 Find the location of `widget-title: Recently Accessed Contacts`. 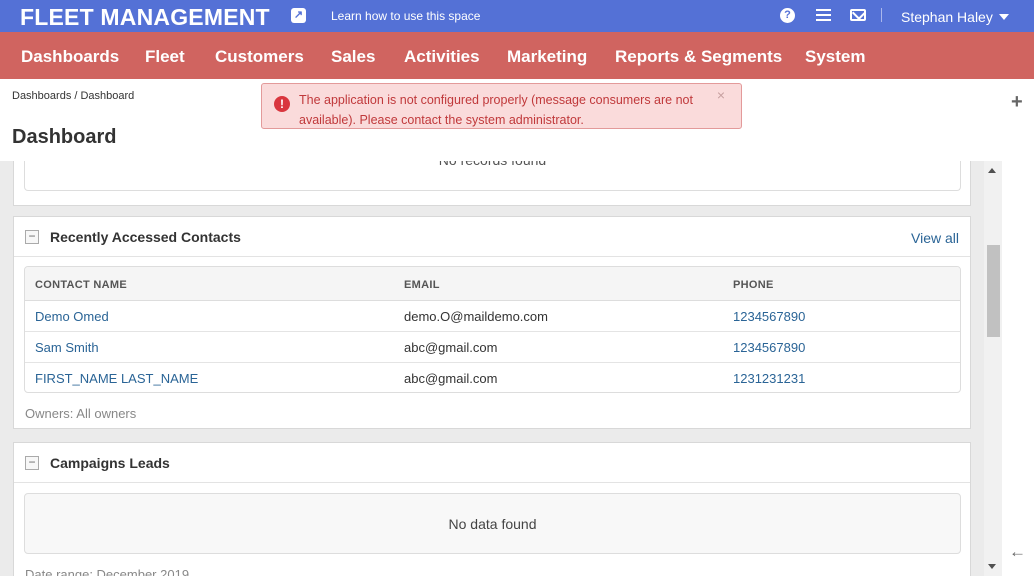

widget-title: Recently Accessed Contacts is located at coordinates (145, 237).